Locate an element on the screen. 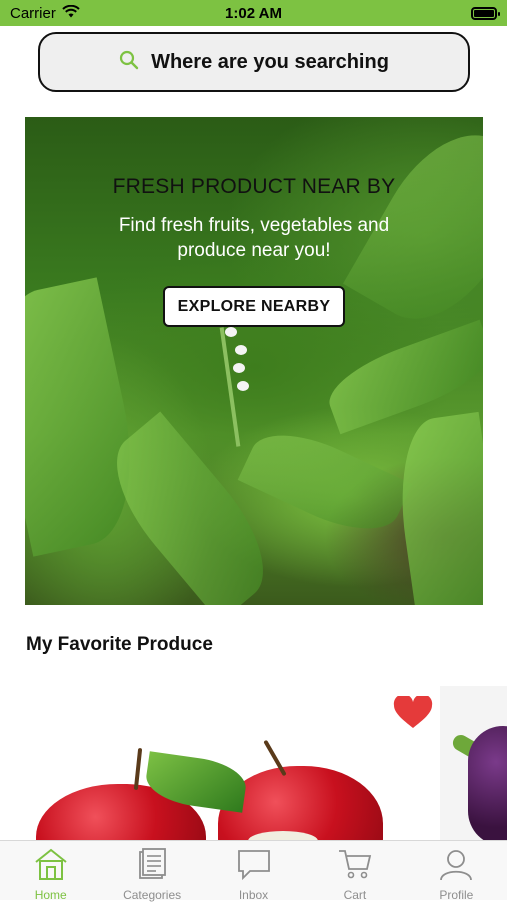 The image size is (507, 902). tab-inbox: Inbox is located at coordinates (253, 871).